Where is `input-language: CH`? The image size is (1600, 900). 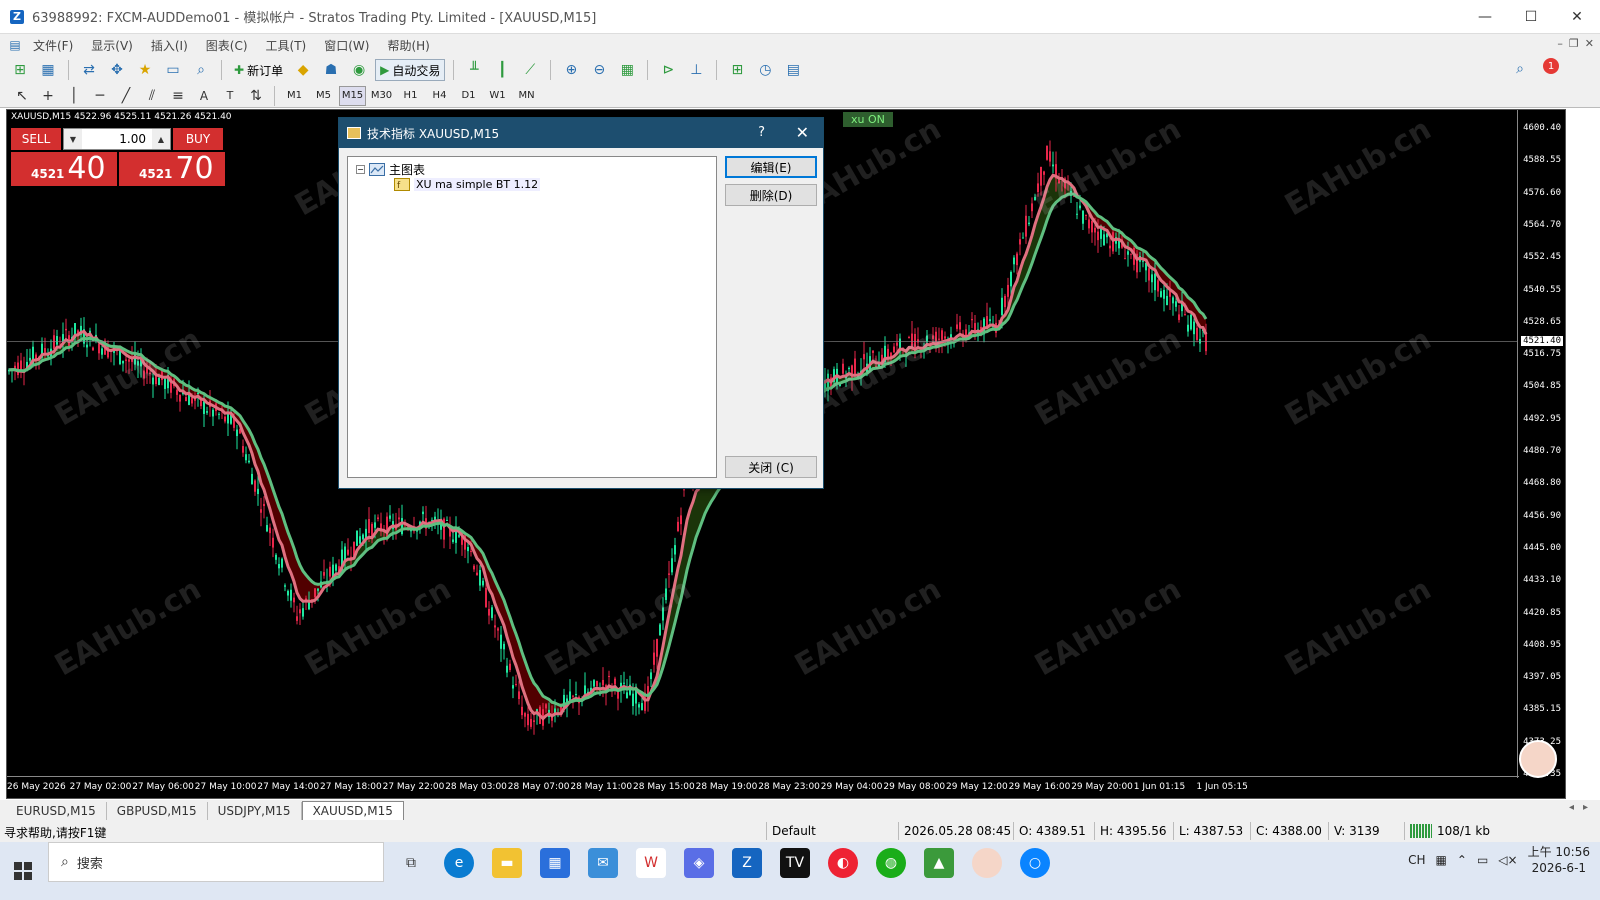
input-language: CH is located at coordinates (1416, 860).